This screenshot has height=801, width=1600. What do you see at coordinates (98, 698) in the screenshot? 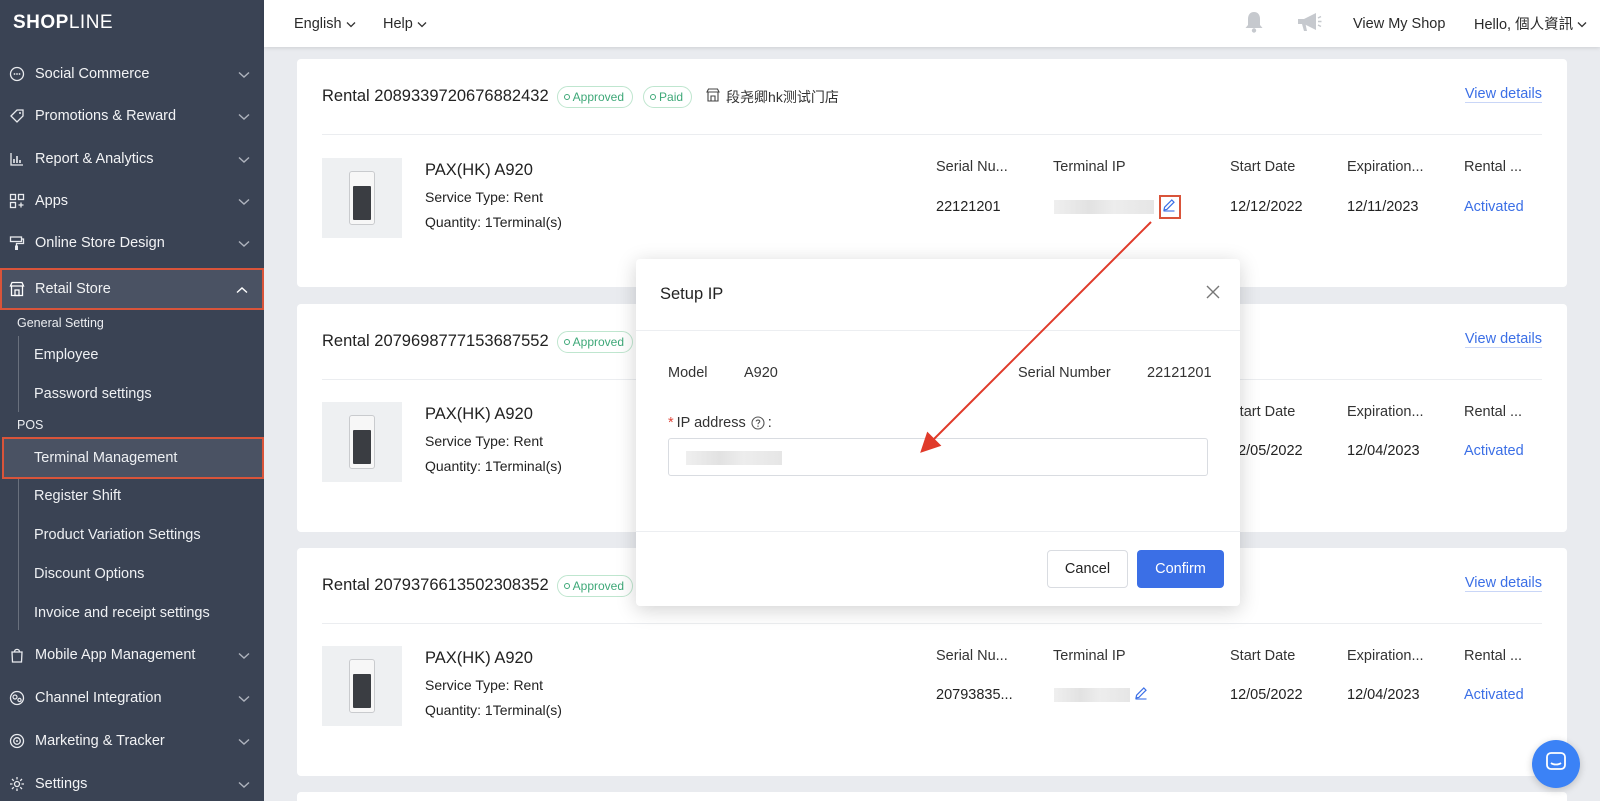
I see `sidebar-item-label: Channel Integration` at bounding box center [98, 698].